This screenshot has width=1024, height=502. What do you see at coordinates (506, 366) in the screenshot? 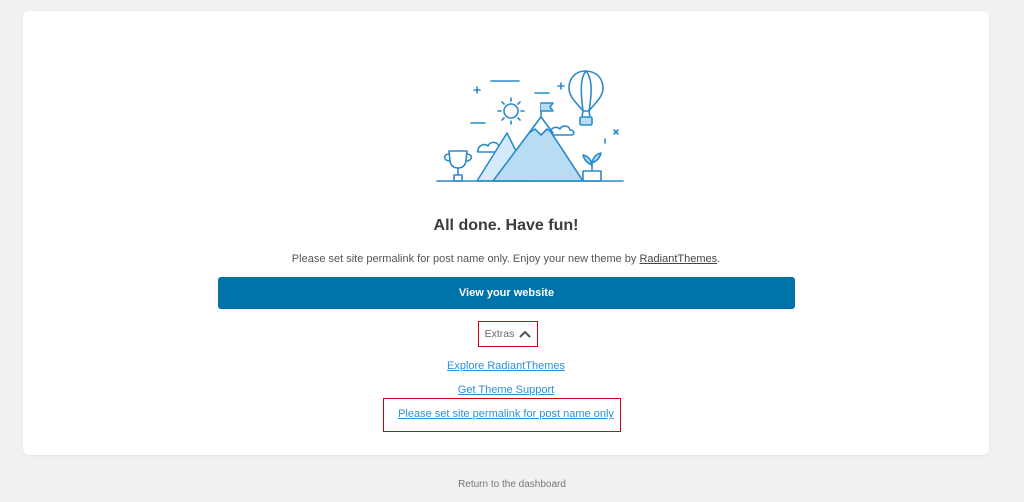
I see `explore-radiantthemes-link: Explore RadiantThemes` at bounding box center [506, 366].